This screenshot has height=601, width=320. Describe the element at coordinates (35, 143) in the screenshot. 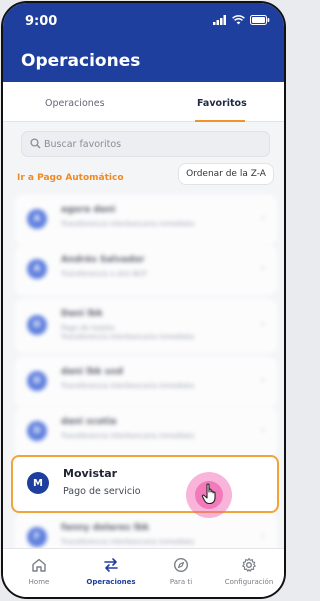

I see `search-icon` at that location.